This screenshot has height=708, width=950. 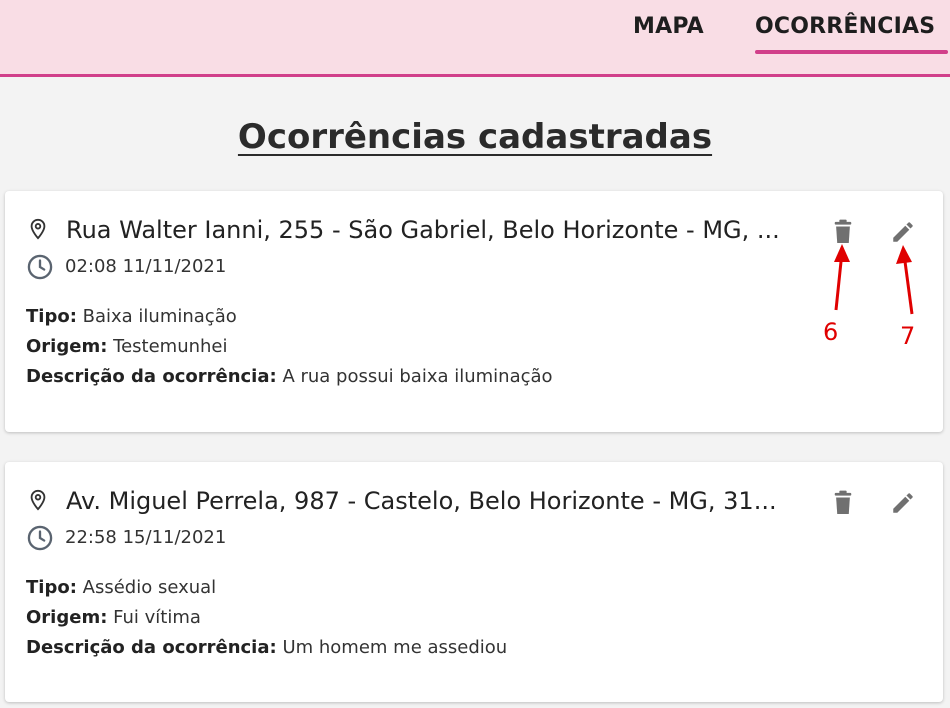 I want to click on nav-item-mapa: MAPA, so click(x=668, y=26).